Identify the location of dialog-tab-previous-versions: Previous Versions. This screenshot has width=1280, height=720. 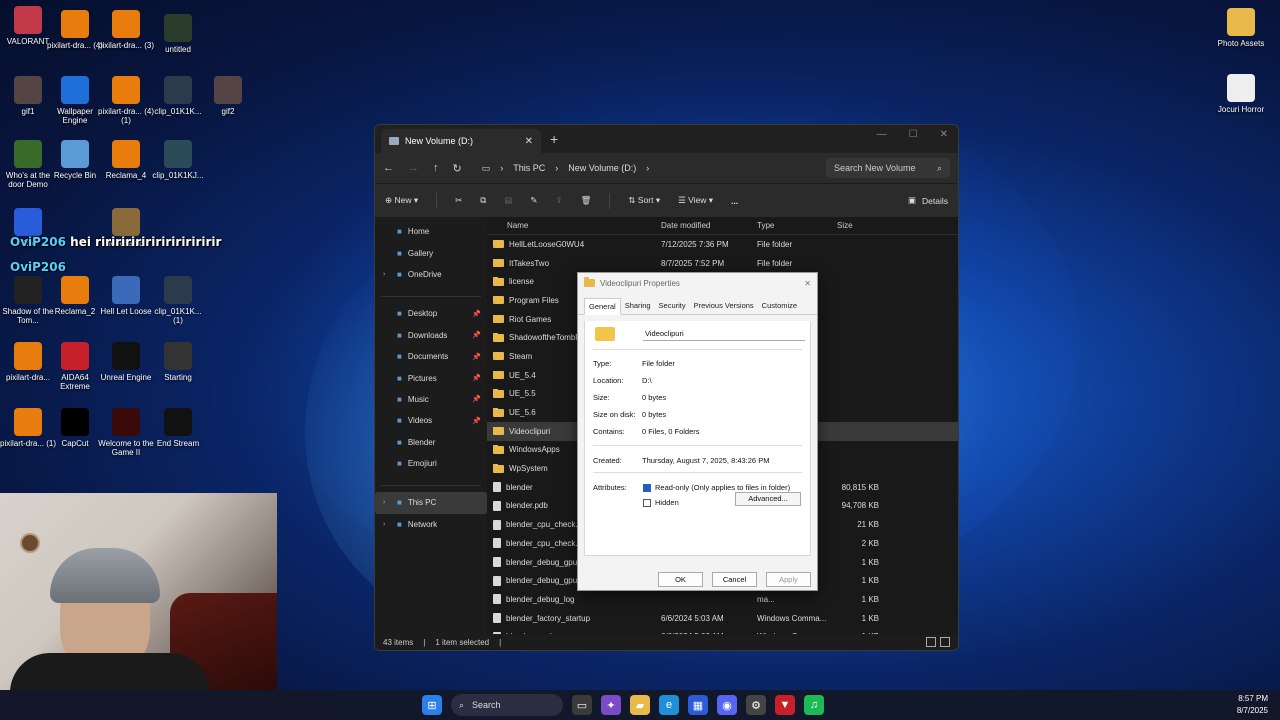
(724, 306).